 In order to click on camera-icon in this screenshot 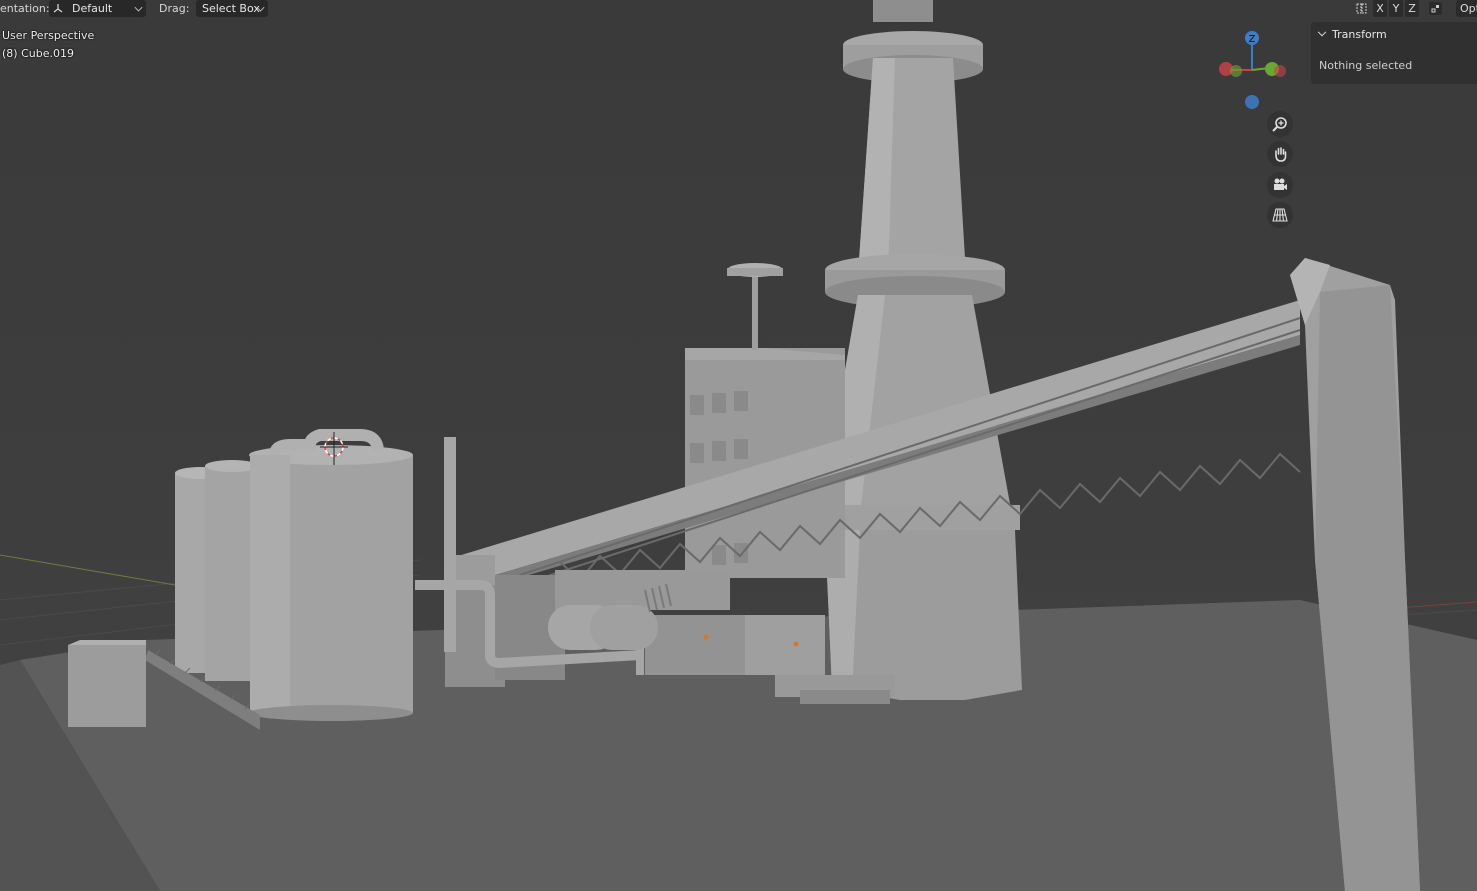, I will do `click(1280, 184)`.